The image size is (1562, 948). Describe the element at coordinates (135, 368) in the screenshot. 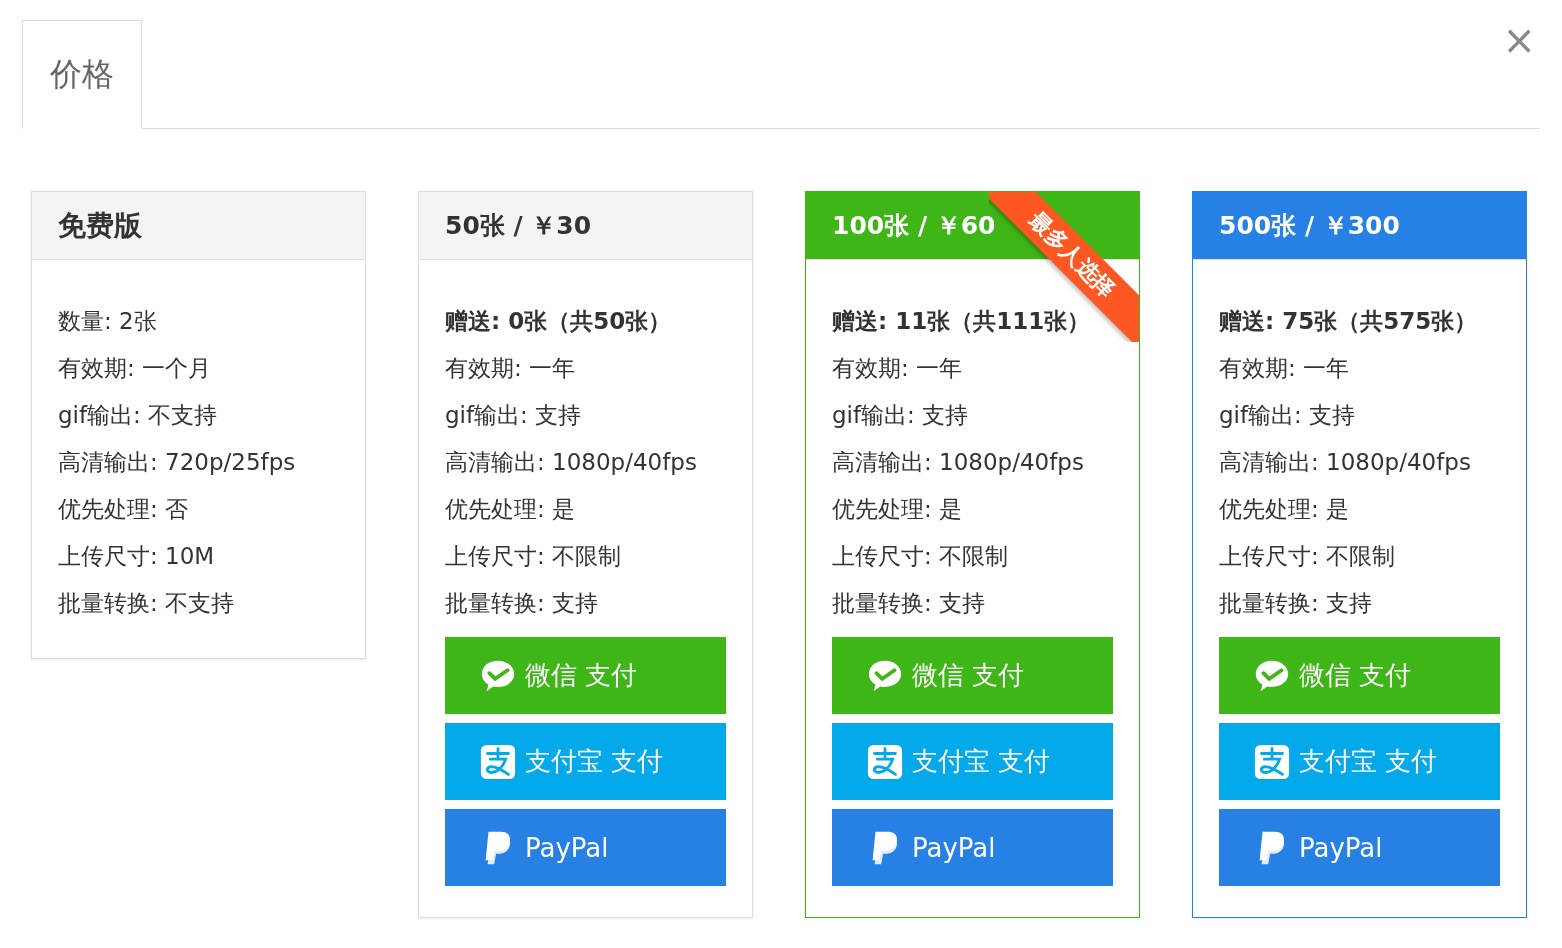

I see `feature-text: 有效期: 一个月` at that location.